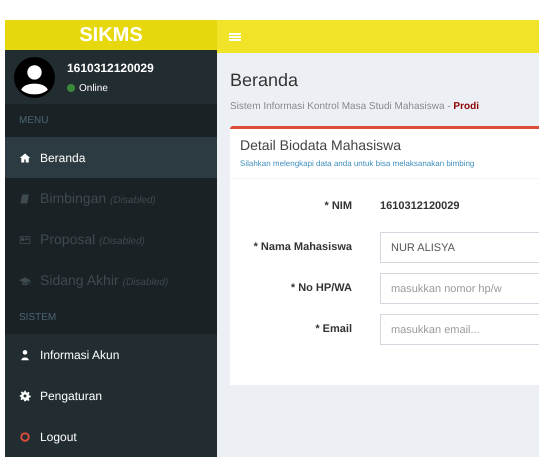  Describe the element at coordinates (321, 145) in the screenshot. I see `card-title: Detail Biodata Mahasiswa` at that location.